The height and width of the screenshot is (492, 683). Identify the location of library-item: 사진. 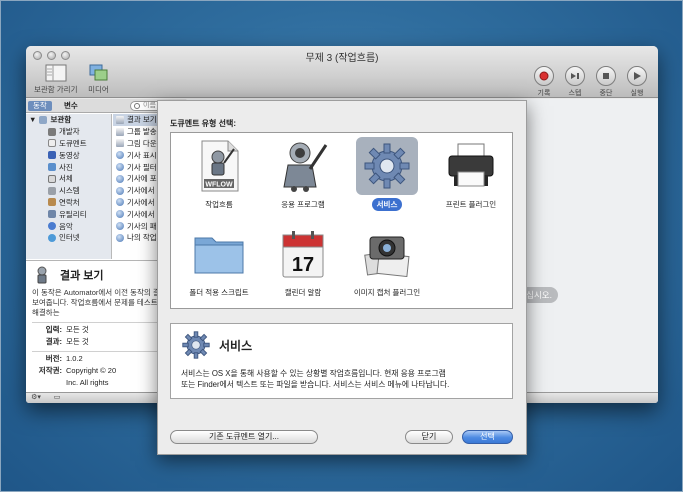
(68, 167).